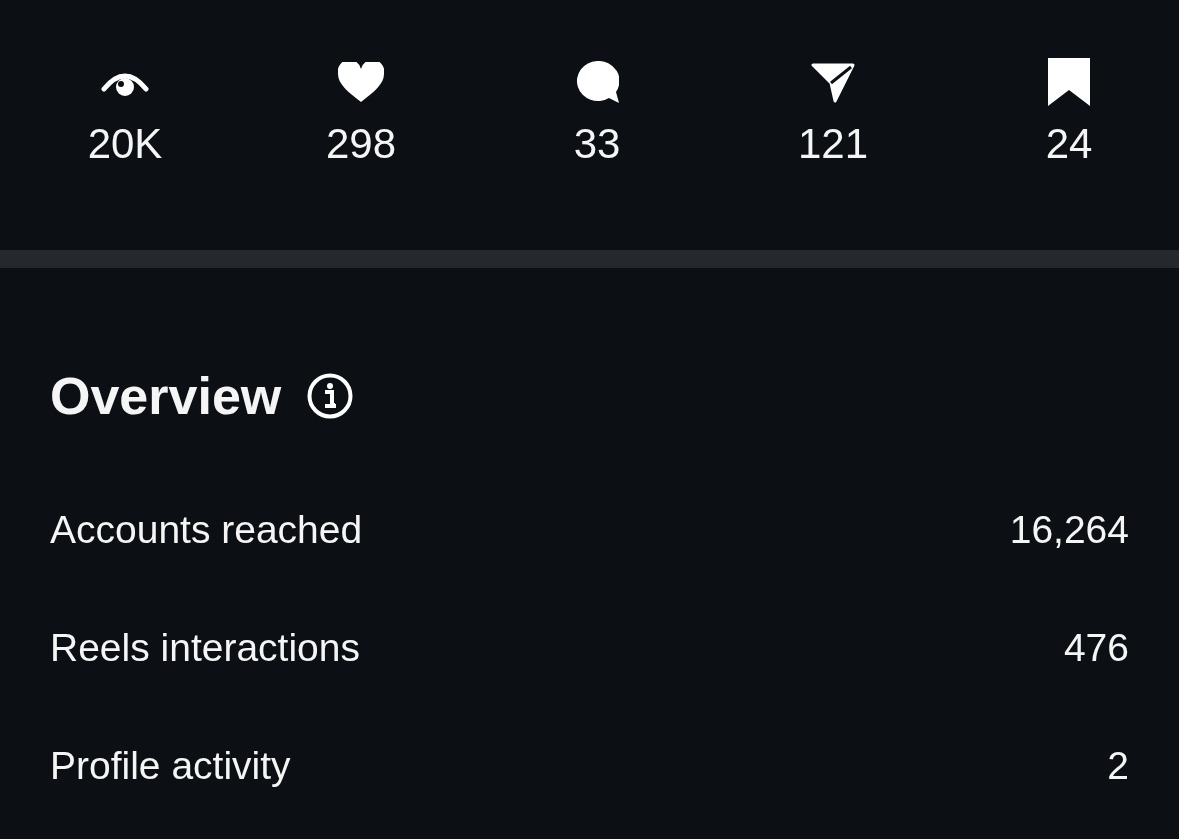 The height and width of the screenshot is (839, 1179). I want to click on stat-count: 24, so click(1069, 144).